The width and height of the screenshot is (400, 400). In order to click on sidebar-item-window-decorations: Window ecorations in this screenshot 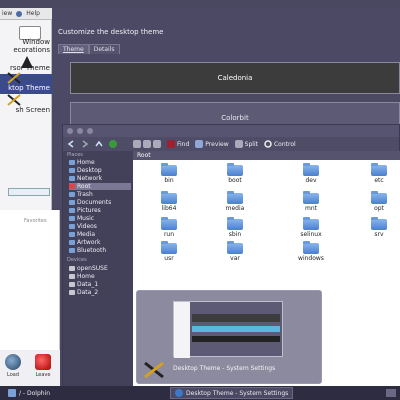, I will do `click(26, 46)`.